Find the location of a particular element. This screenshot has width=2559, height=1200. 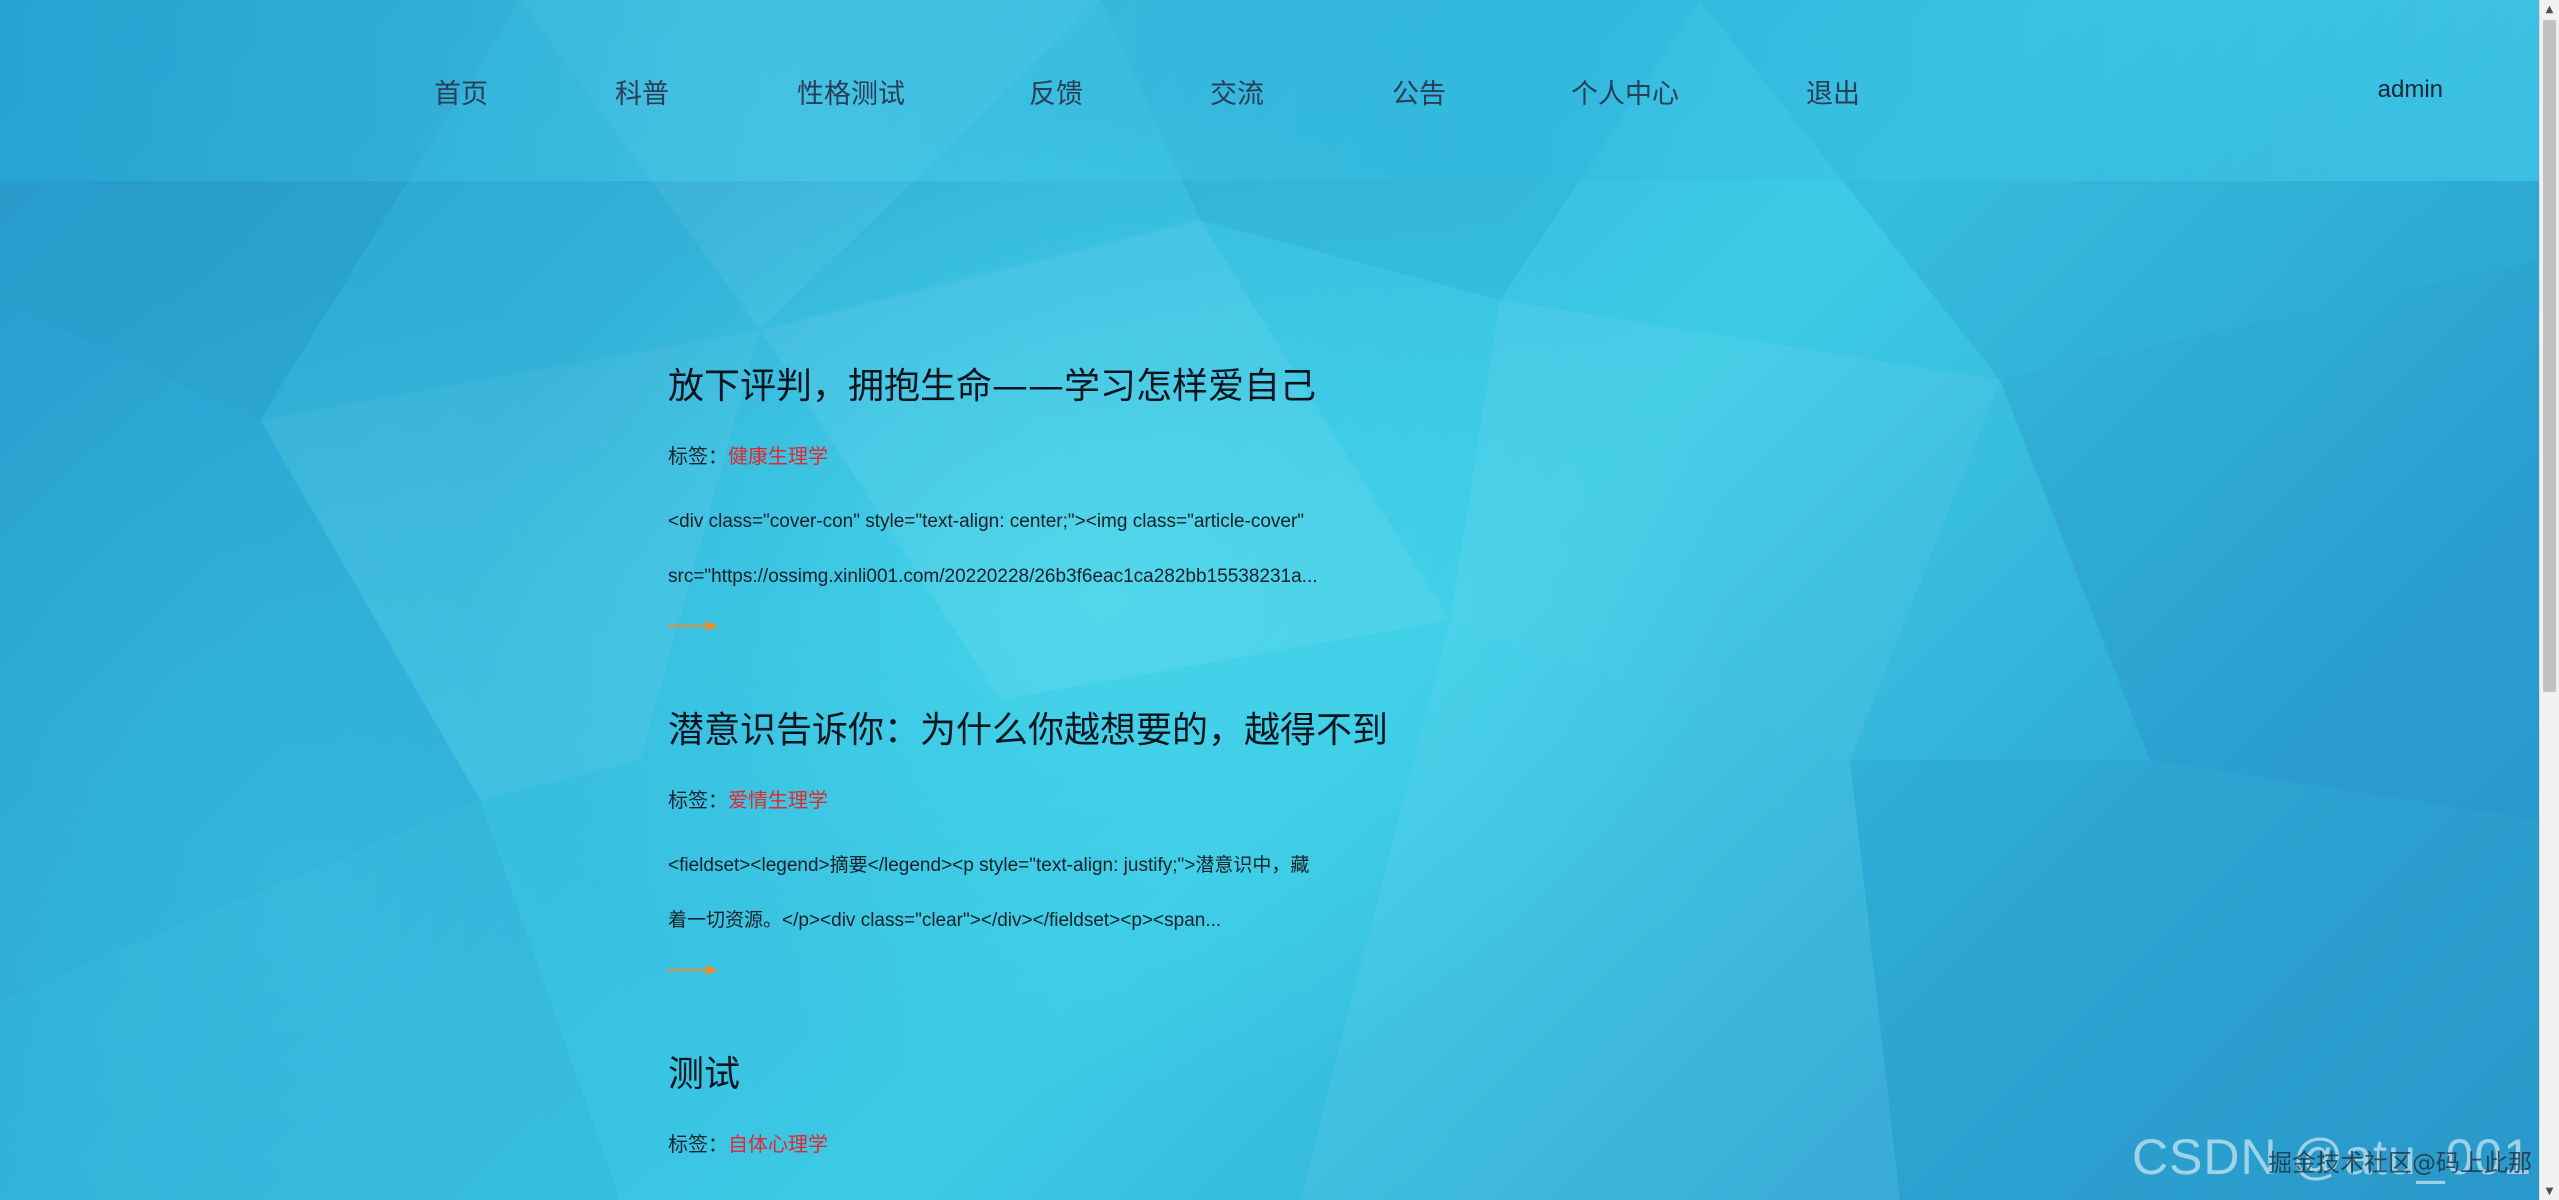

article-title: 放下评判，拥抱生命——学习怎样爱自己 is located at coordinates (1038, 387).